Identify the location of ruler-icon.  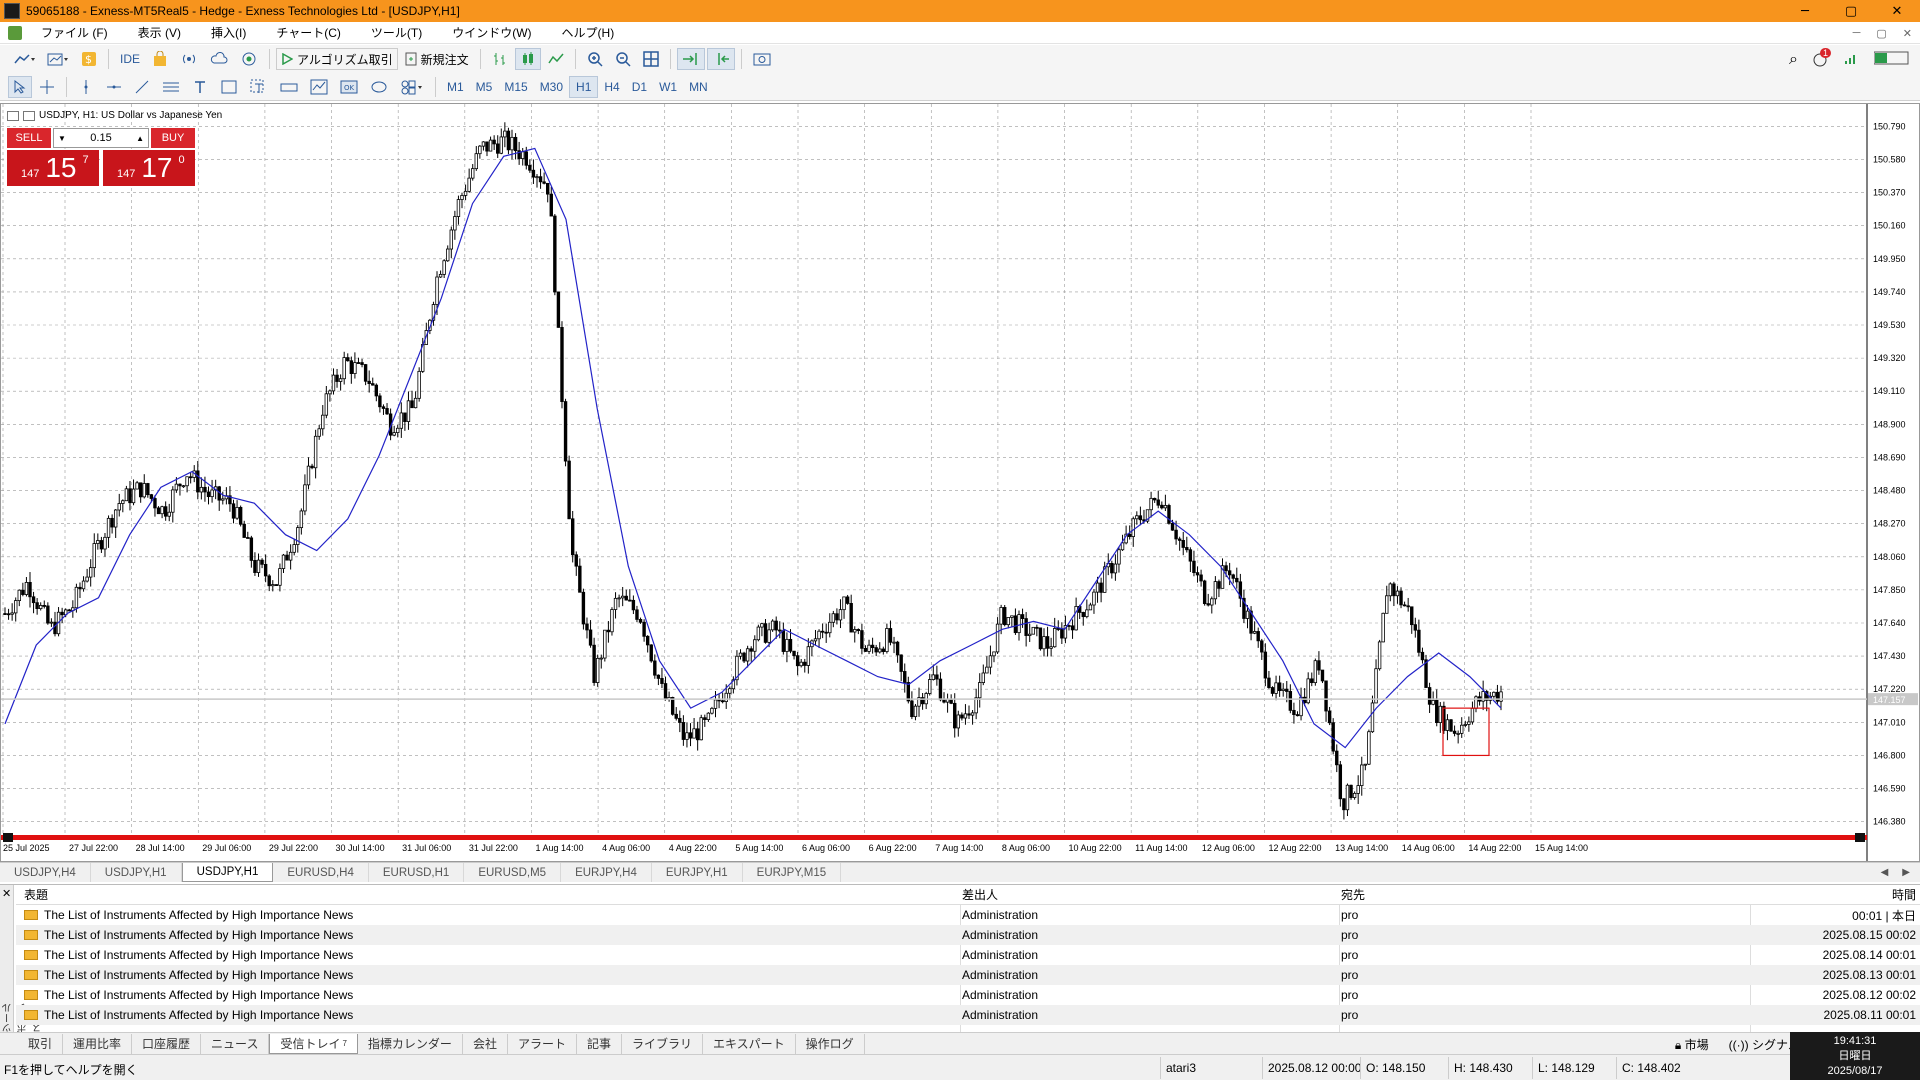
(289, 87).